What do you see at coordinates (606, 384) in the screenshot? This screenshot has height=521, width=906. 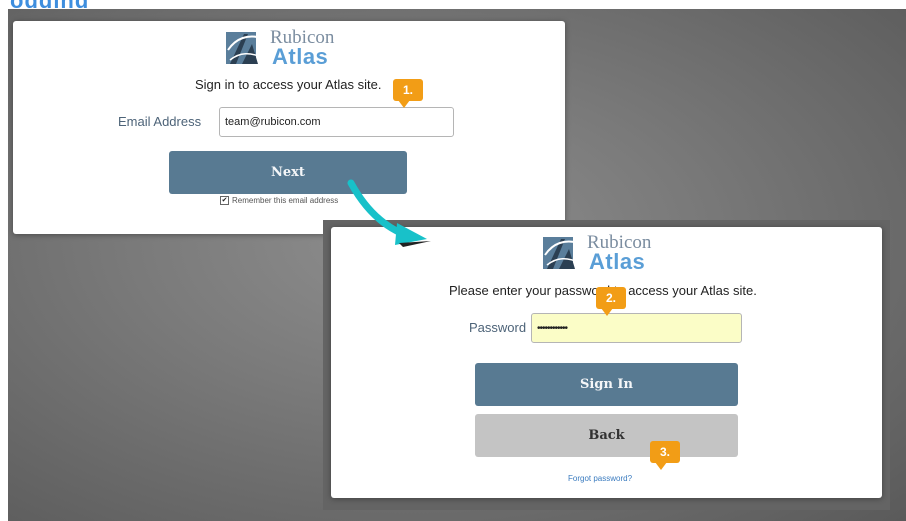 I see `sign-in-button: Sign In` at bounding box center [606, 384].